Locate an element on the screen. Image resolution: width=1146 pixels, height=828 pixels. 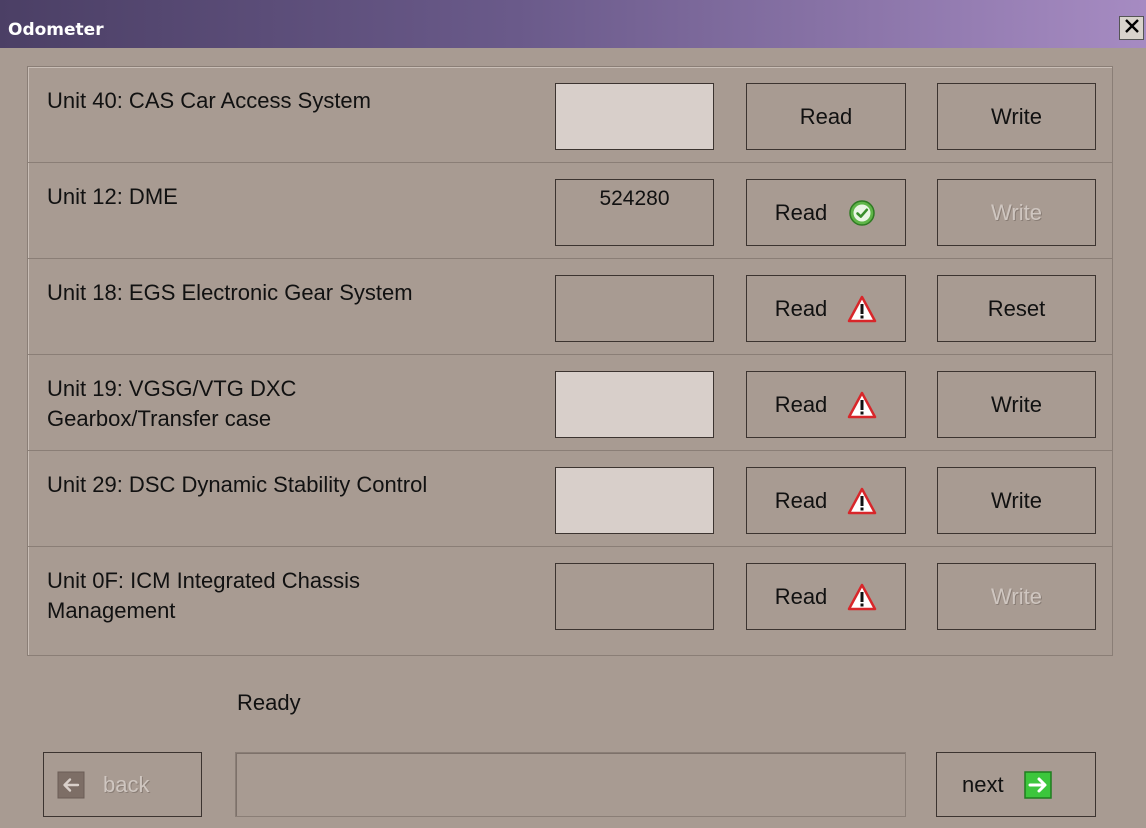
unit-row: Unit 12: DME 524280 Read Write is located at coordinates (570, 211).